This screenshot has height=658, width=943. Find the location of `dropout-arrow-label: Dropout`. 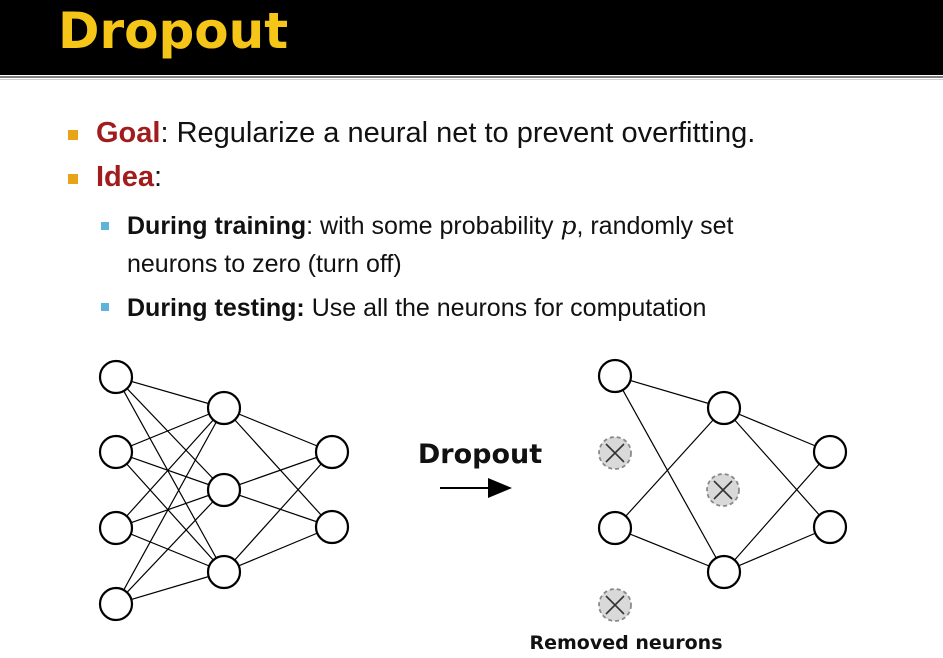

dropout-arrow-label: Dropout is located at coordinates (480, 454).